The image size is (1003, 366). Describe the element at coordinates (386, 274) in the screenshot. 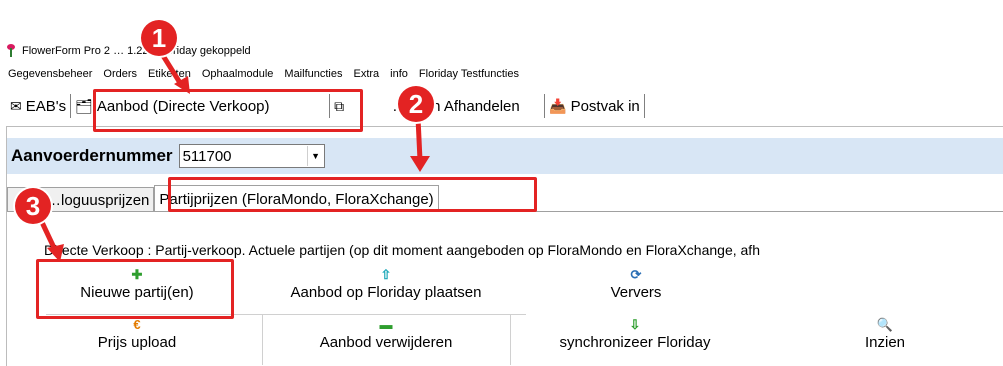

I see `arrow-up-icon: ⇧` at that location.